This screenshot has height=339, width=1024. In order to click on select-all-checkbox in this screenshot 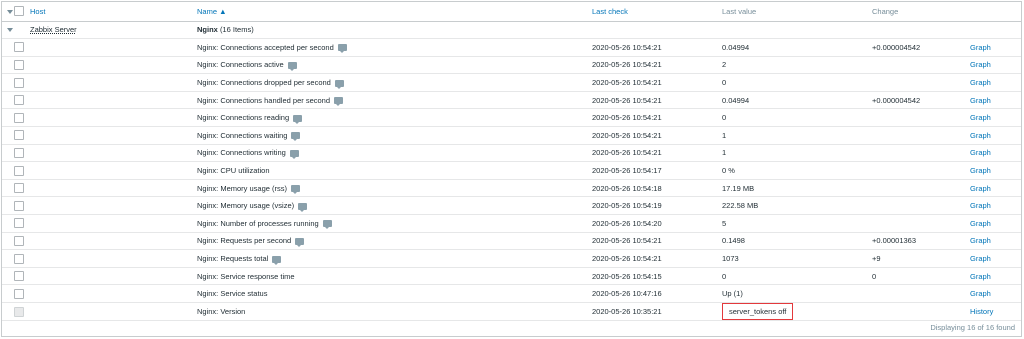, I will do `click(19, 11)`.